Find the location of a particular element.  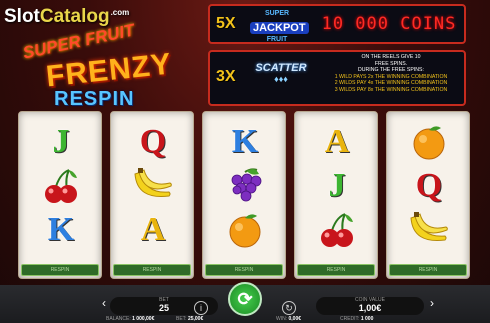

win-caption: WIN: is located at coordinates (282, 319).